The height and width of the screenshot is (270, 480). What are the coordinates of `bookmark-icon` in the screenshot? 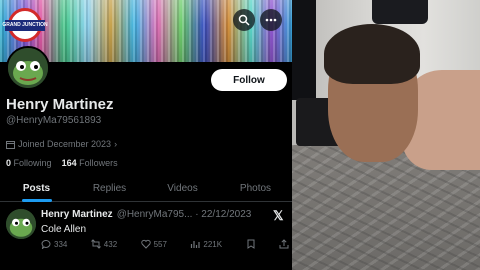 It's located at (251, 244).